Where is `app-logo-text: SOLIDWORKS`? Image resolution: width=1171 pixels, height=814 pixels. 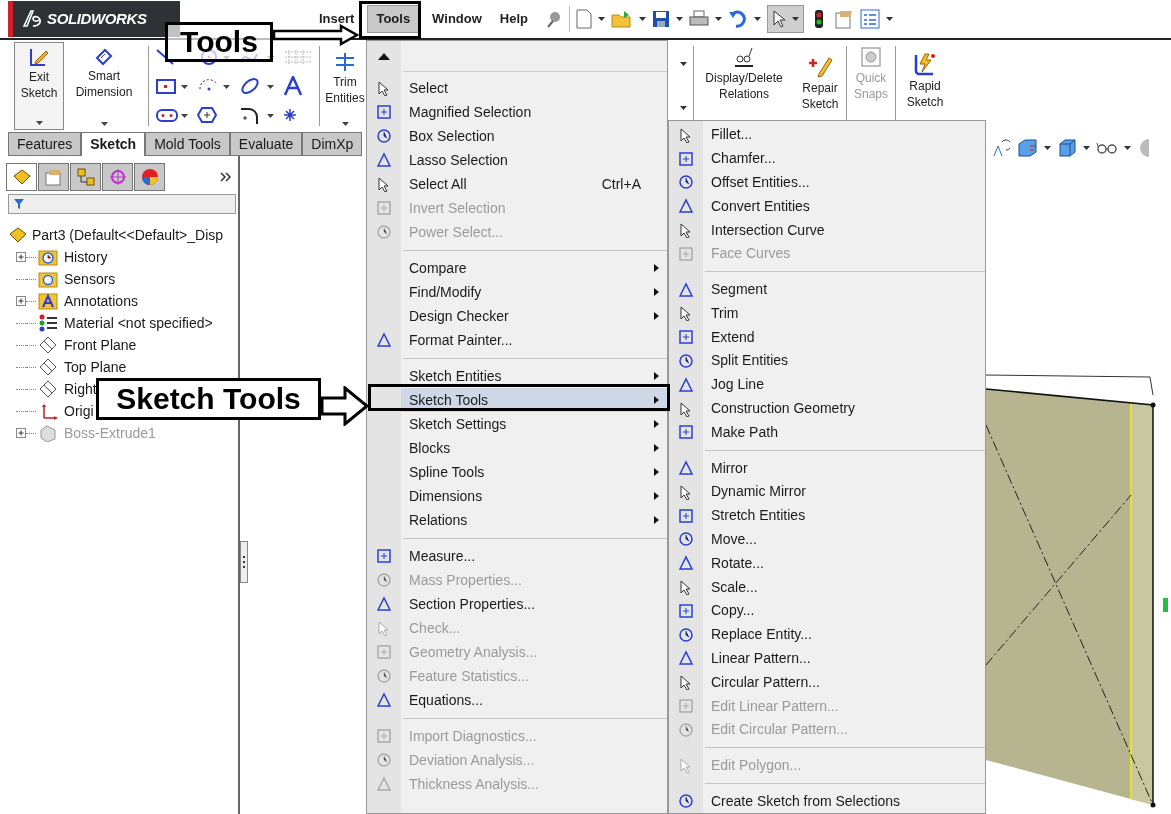
app-logo-text: SOLIDWORKS is located at coordinates (97, 18).